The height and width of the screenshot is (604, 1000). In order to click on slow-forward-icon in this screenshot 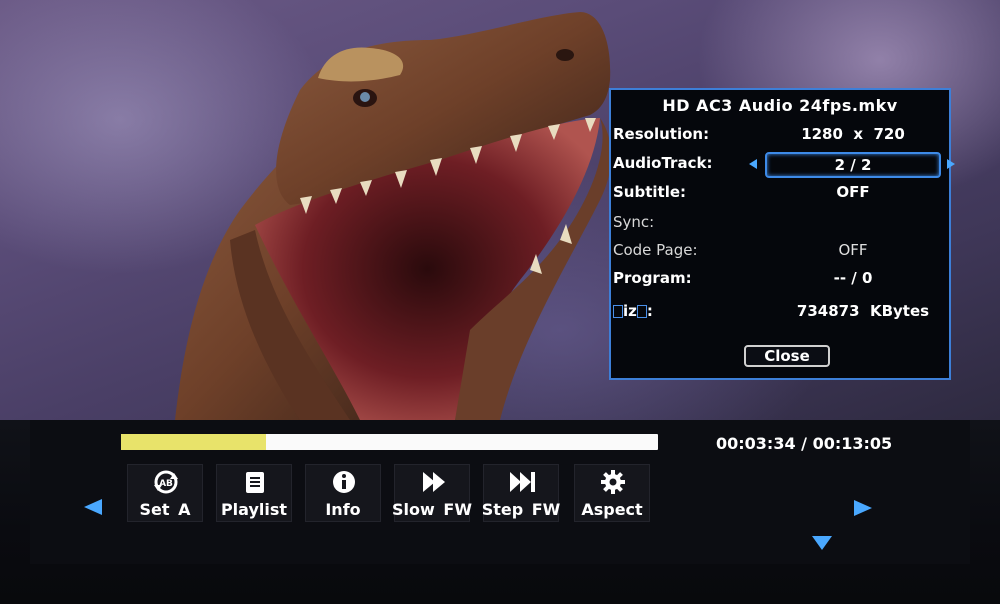, I will do `click(434, 482)`.